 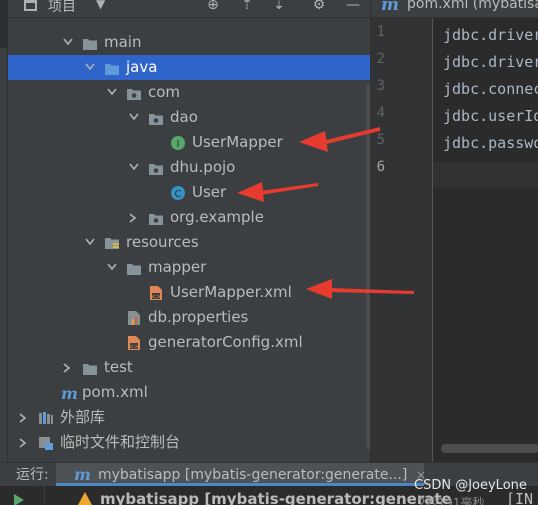 I want to click on locate-icon: ⊕, so click(x=213, y=6).